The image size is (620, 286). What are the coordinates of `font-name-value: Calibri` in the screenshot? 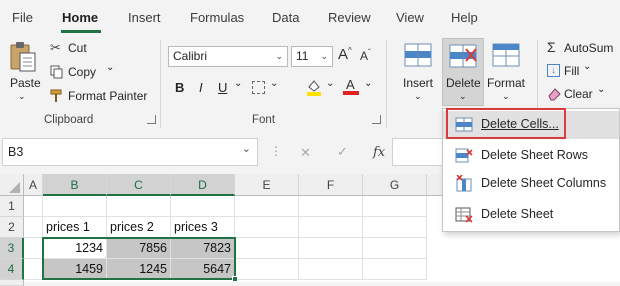 It's located at (190, 56).